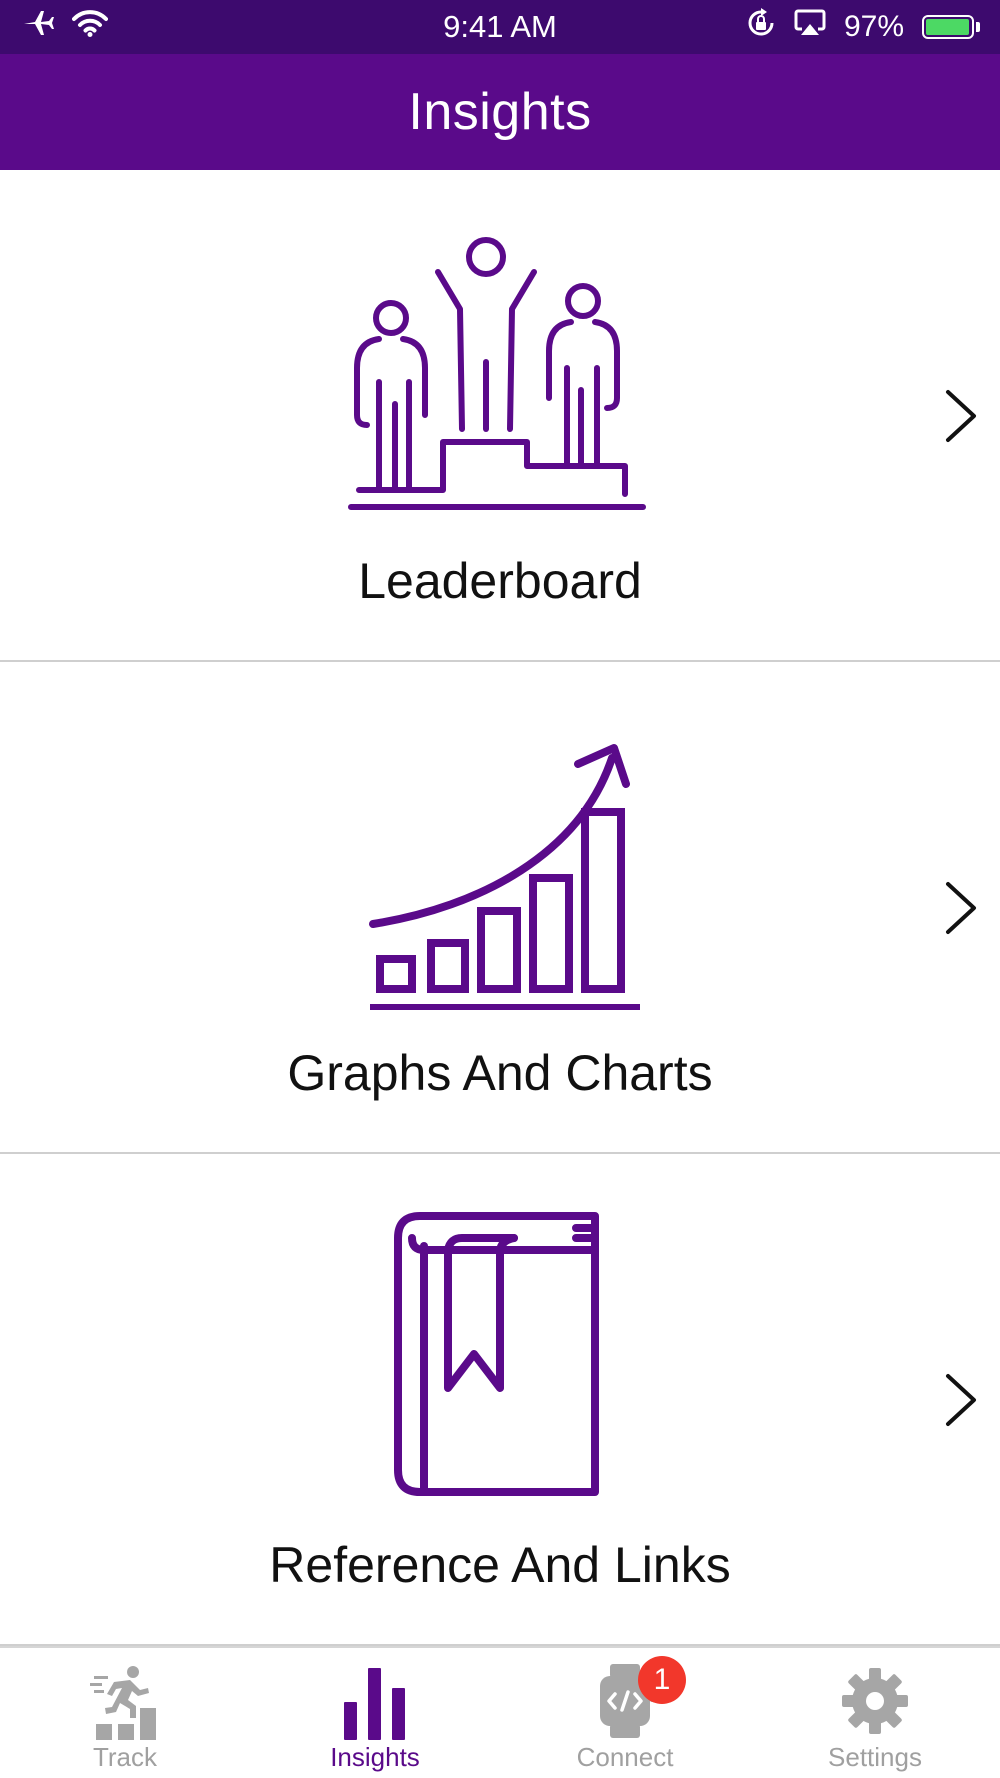  Describe the element at coordinates (375, 1757) in the screenshot. I see `tab-label: Insights` at that location.